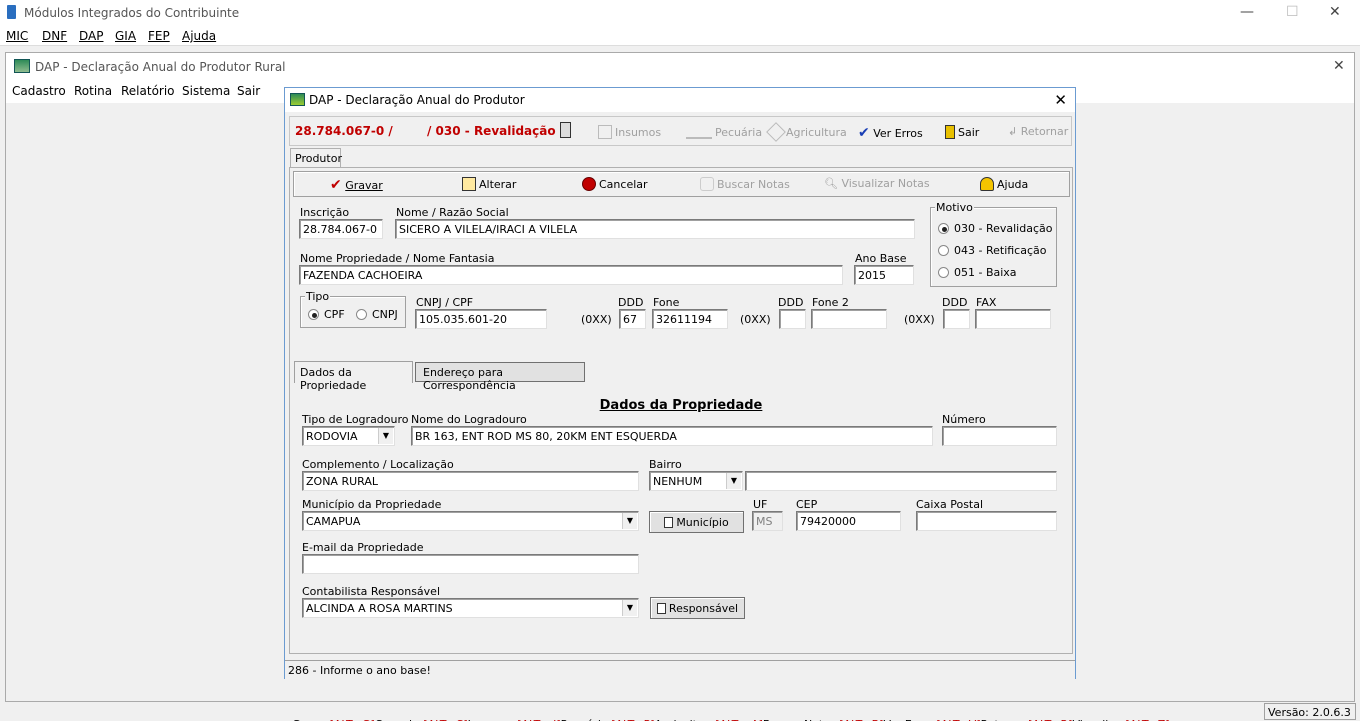  I want to click on nome-label: Nome / Razão Social, so click(452, 212).